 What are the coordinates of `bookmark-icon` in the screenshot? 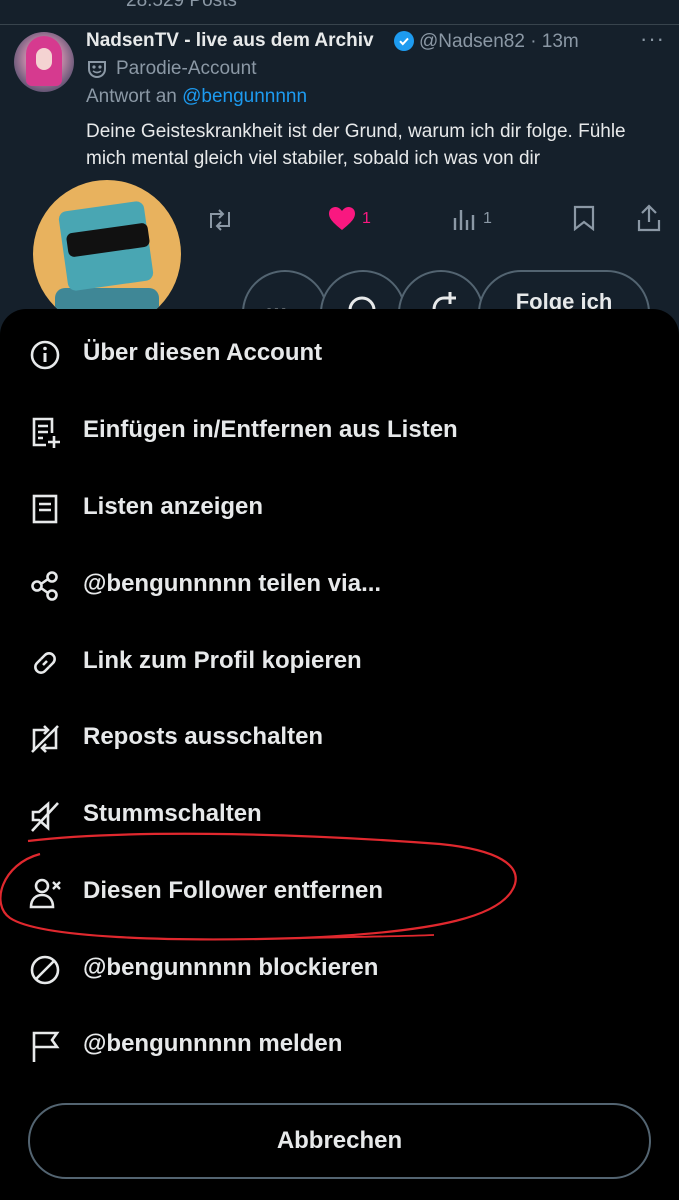 It's located at (584, 218).